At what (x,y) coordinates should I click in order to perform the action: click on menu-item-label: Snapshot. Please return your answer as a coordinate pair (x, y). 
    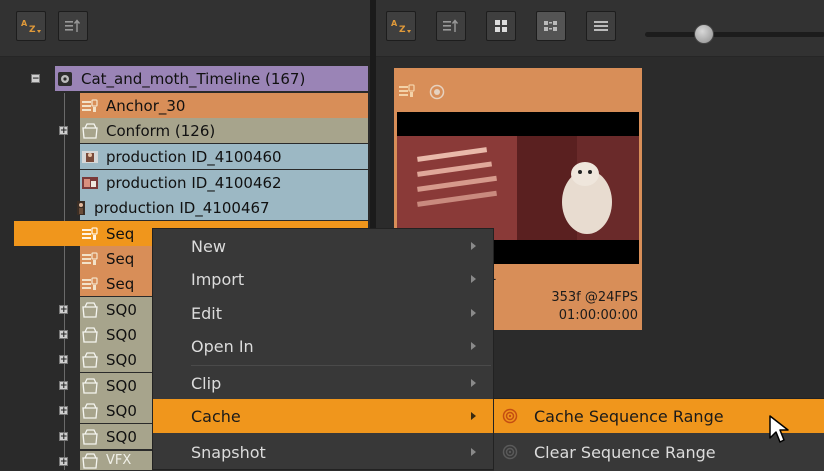
    Looking at the image, I should click on (228, 452).